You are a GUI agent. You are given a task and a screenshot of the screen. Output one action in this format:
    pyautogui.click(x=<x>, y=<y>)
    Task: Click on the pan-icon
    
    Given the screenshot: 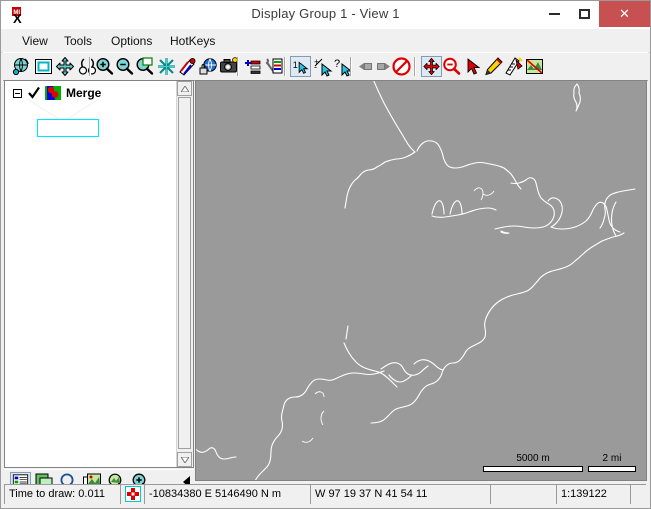 What is the action you would take?
    pyautogui.click(x=65, y=66)
    